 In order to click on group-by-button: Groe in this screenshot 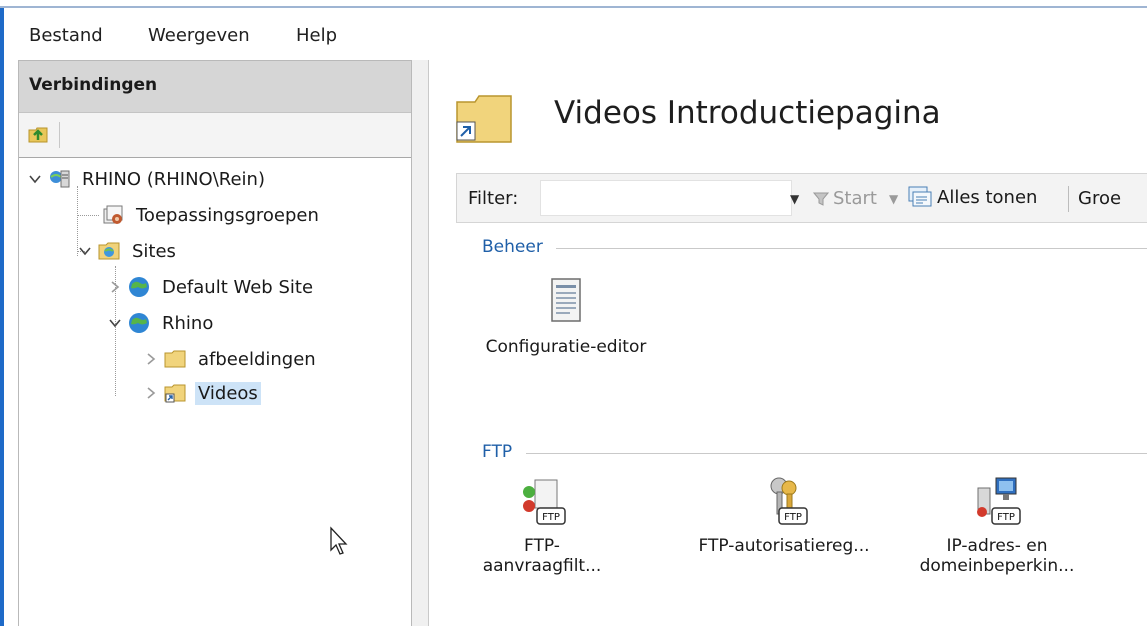, I will do `click(1099, 198)`.